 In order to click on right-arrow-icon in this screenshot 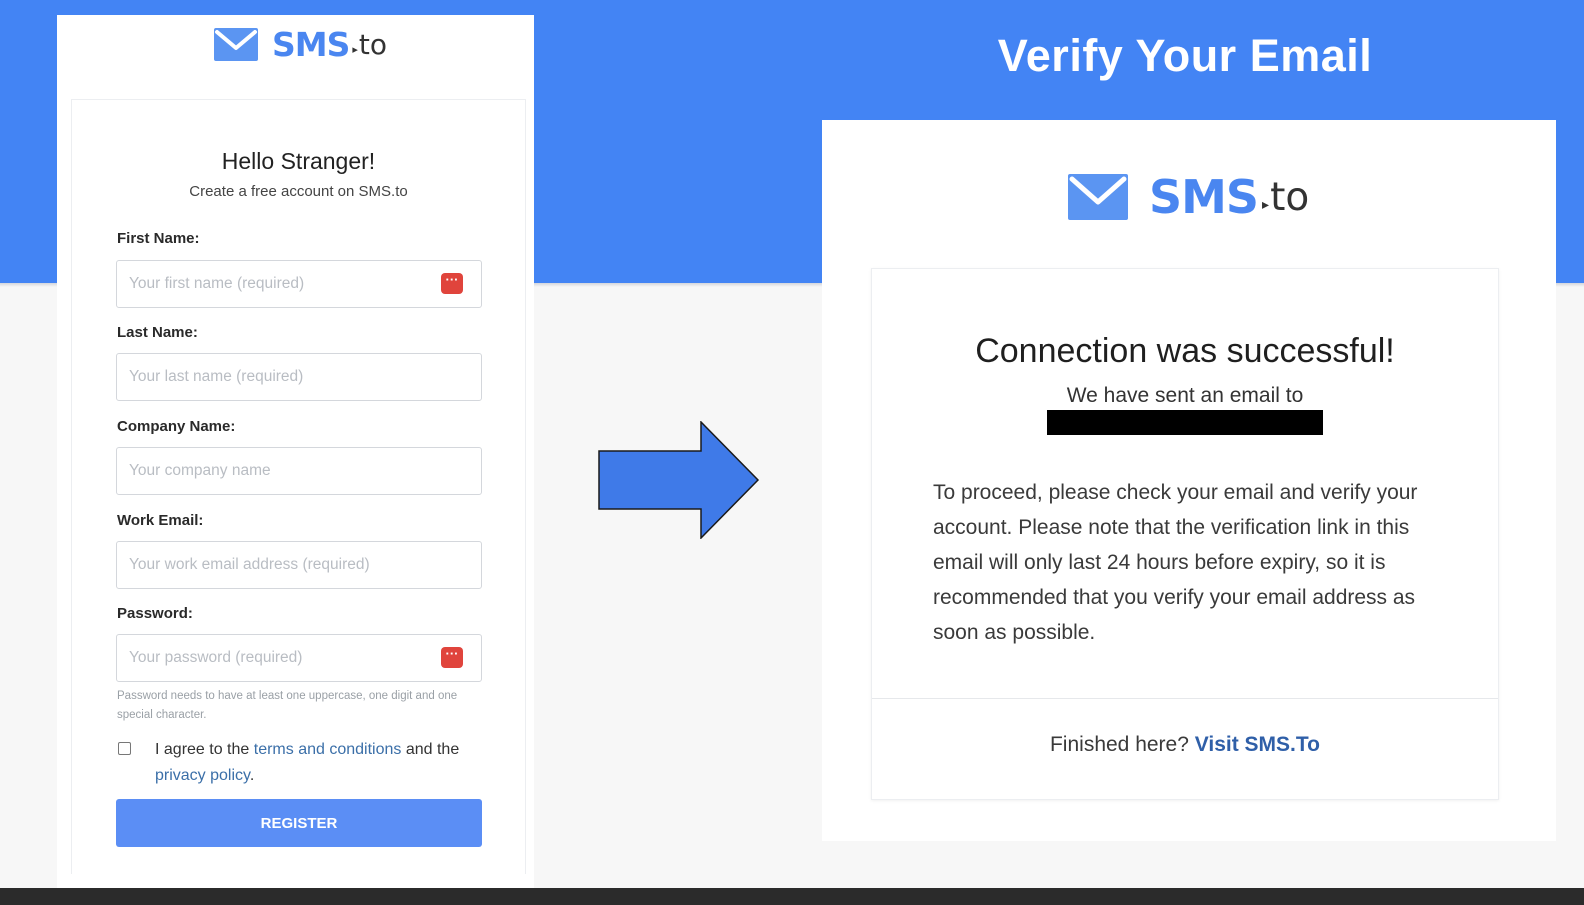, I will do `click(679, 480)`.